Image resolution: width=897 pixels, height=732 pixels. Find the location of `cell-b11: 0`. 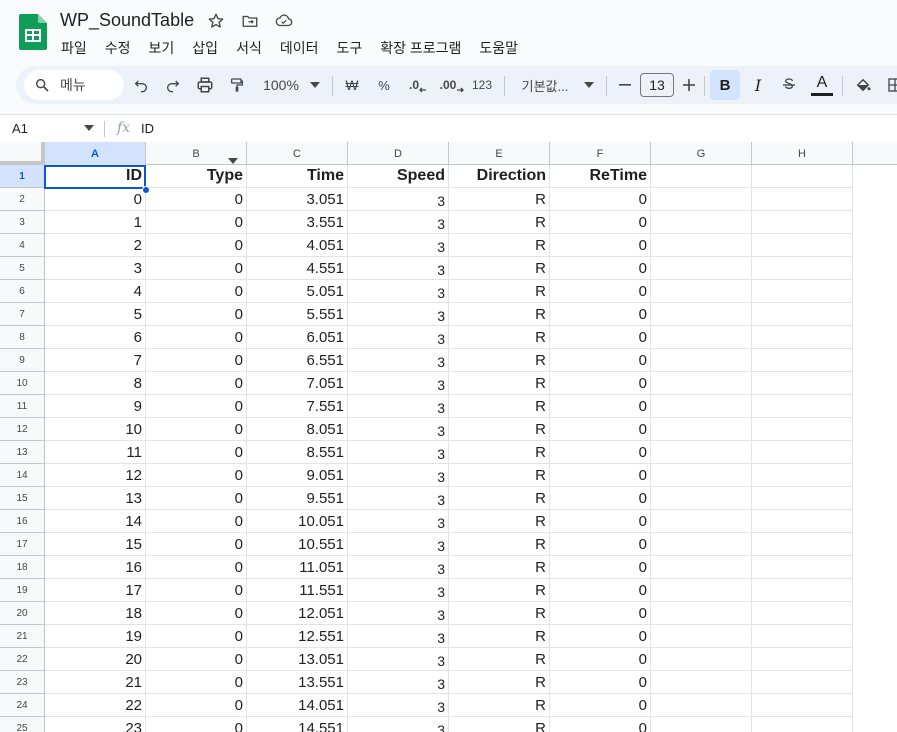

cell-b11: 0 is located at coordinates (196, 406).